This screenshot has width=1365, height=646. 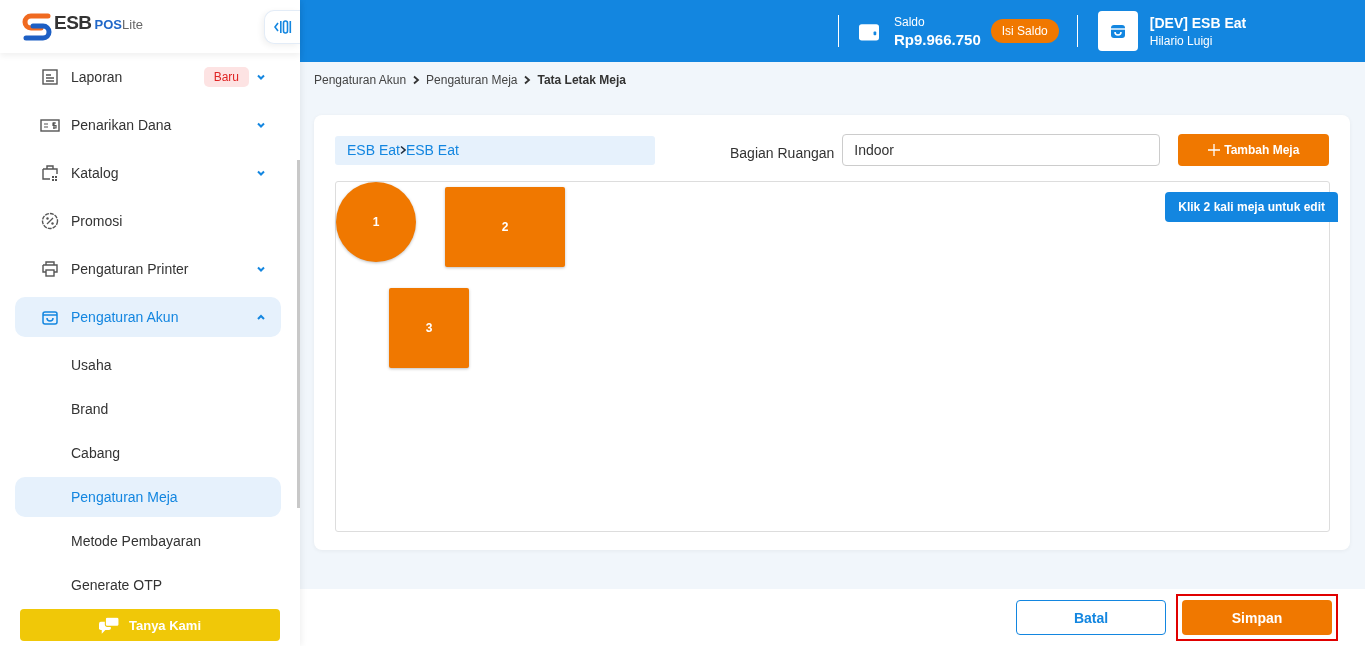 What do you see at coordinates (148, 221) in the screenshot?
I see `sidebar-item: Promosi` at bounding box center [148, 221].